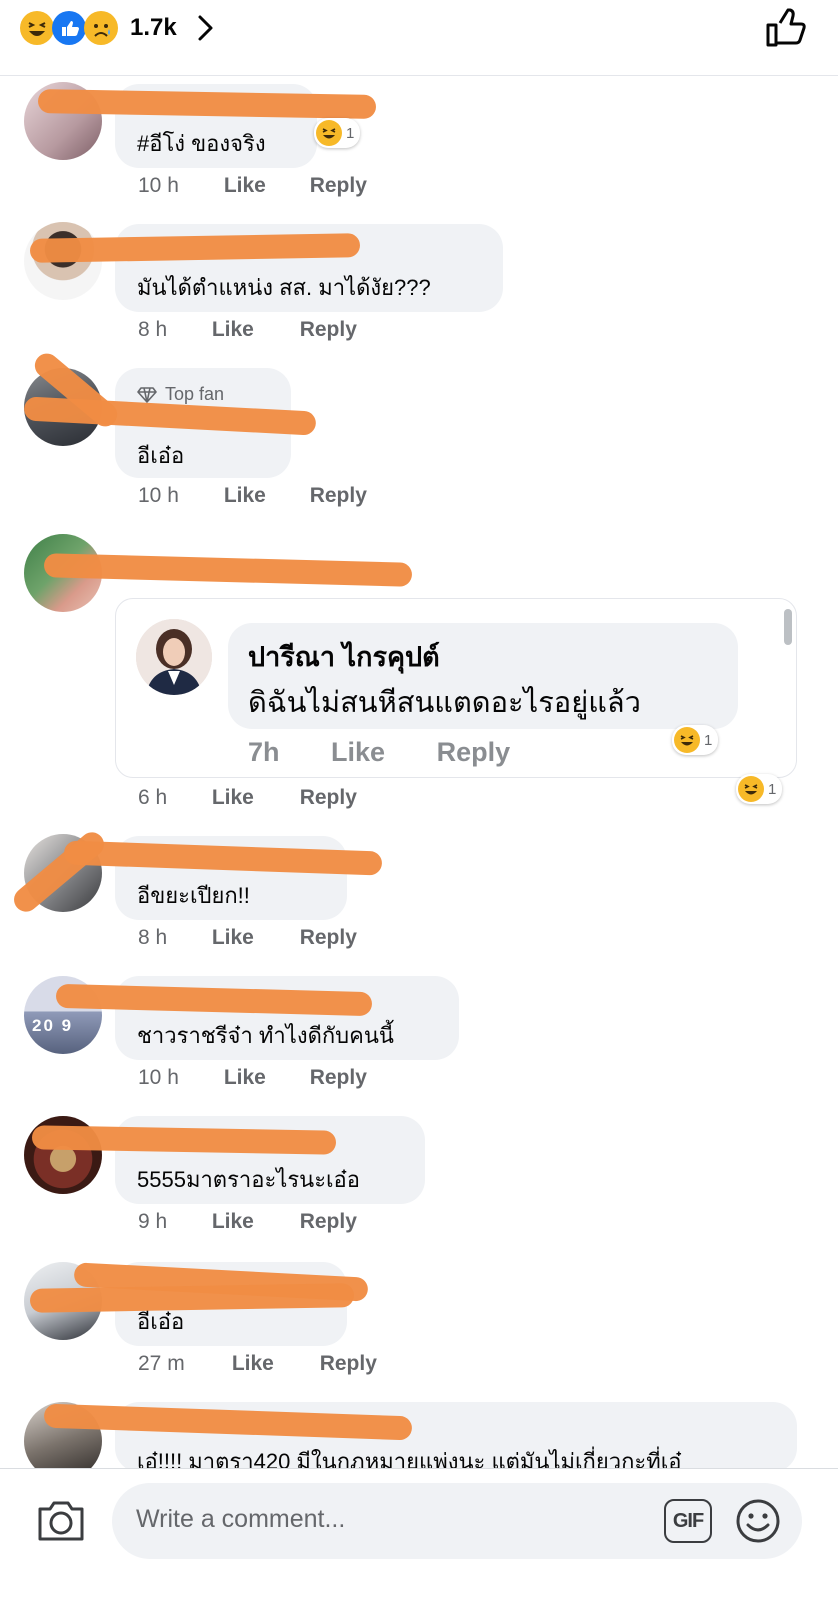  I want to click on comment-composer: Write a comment... GIF, so click(419, 1534).